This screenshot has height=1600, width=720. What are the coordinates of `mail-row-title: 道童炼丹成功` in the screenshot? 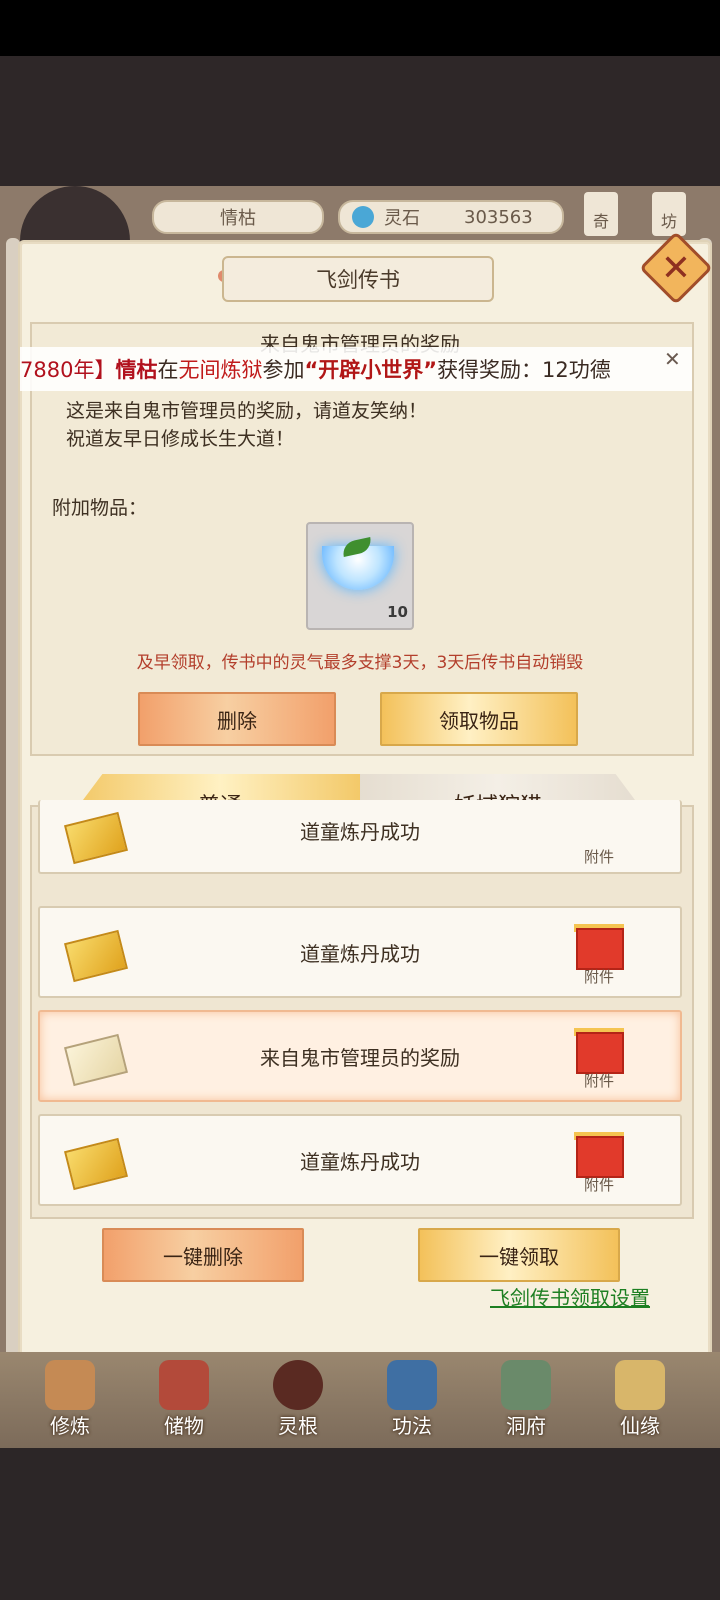 It's located at (360, 832).